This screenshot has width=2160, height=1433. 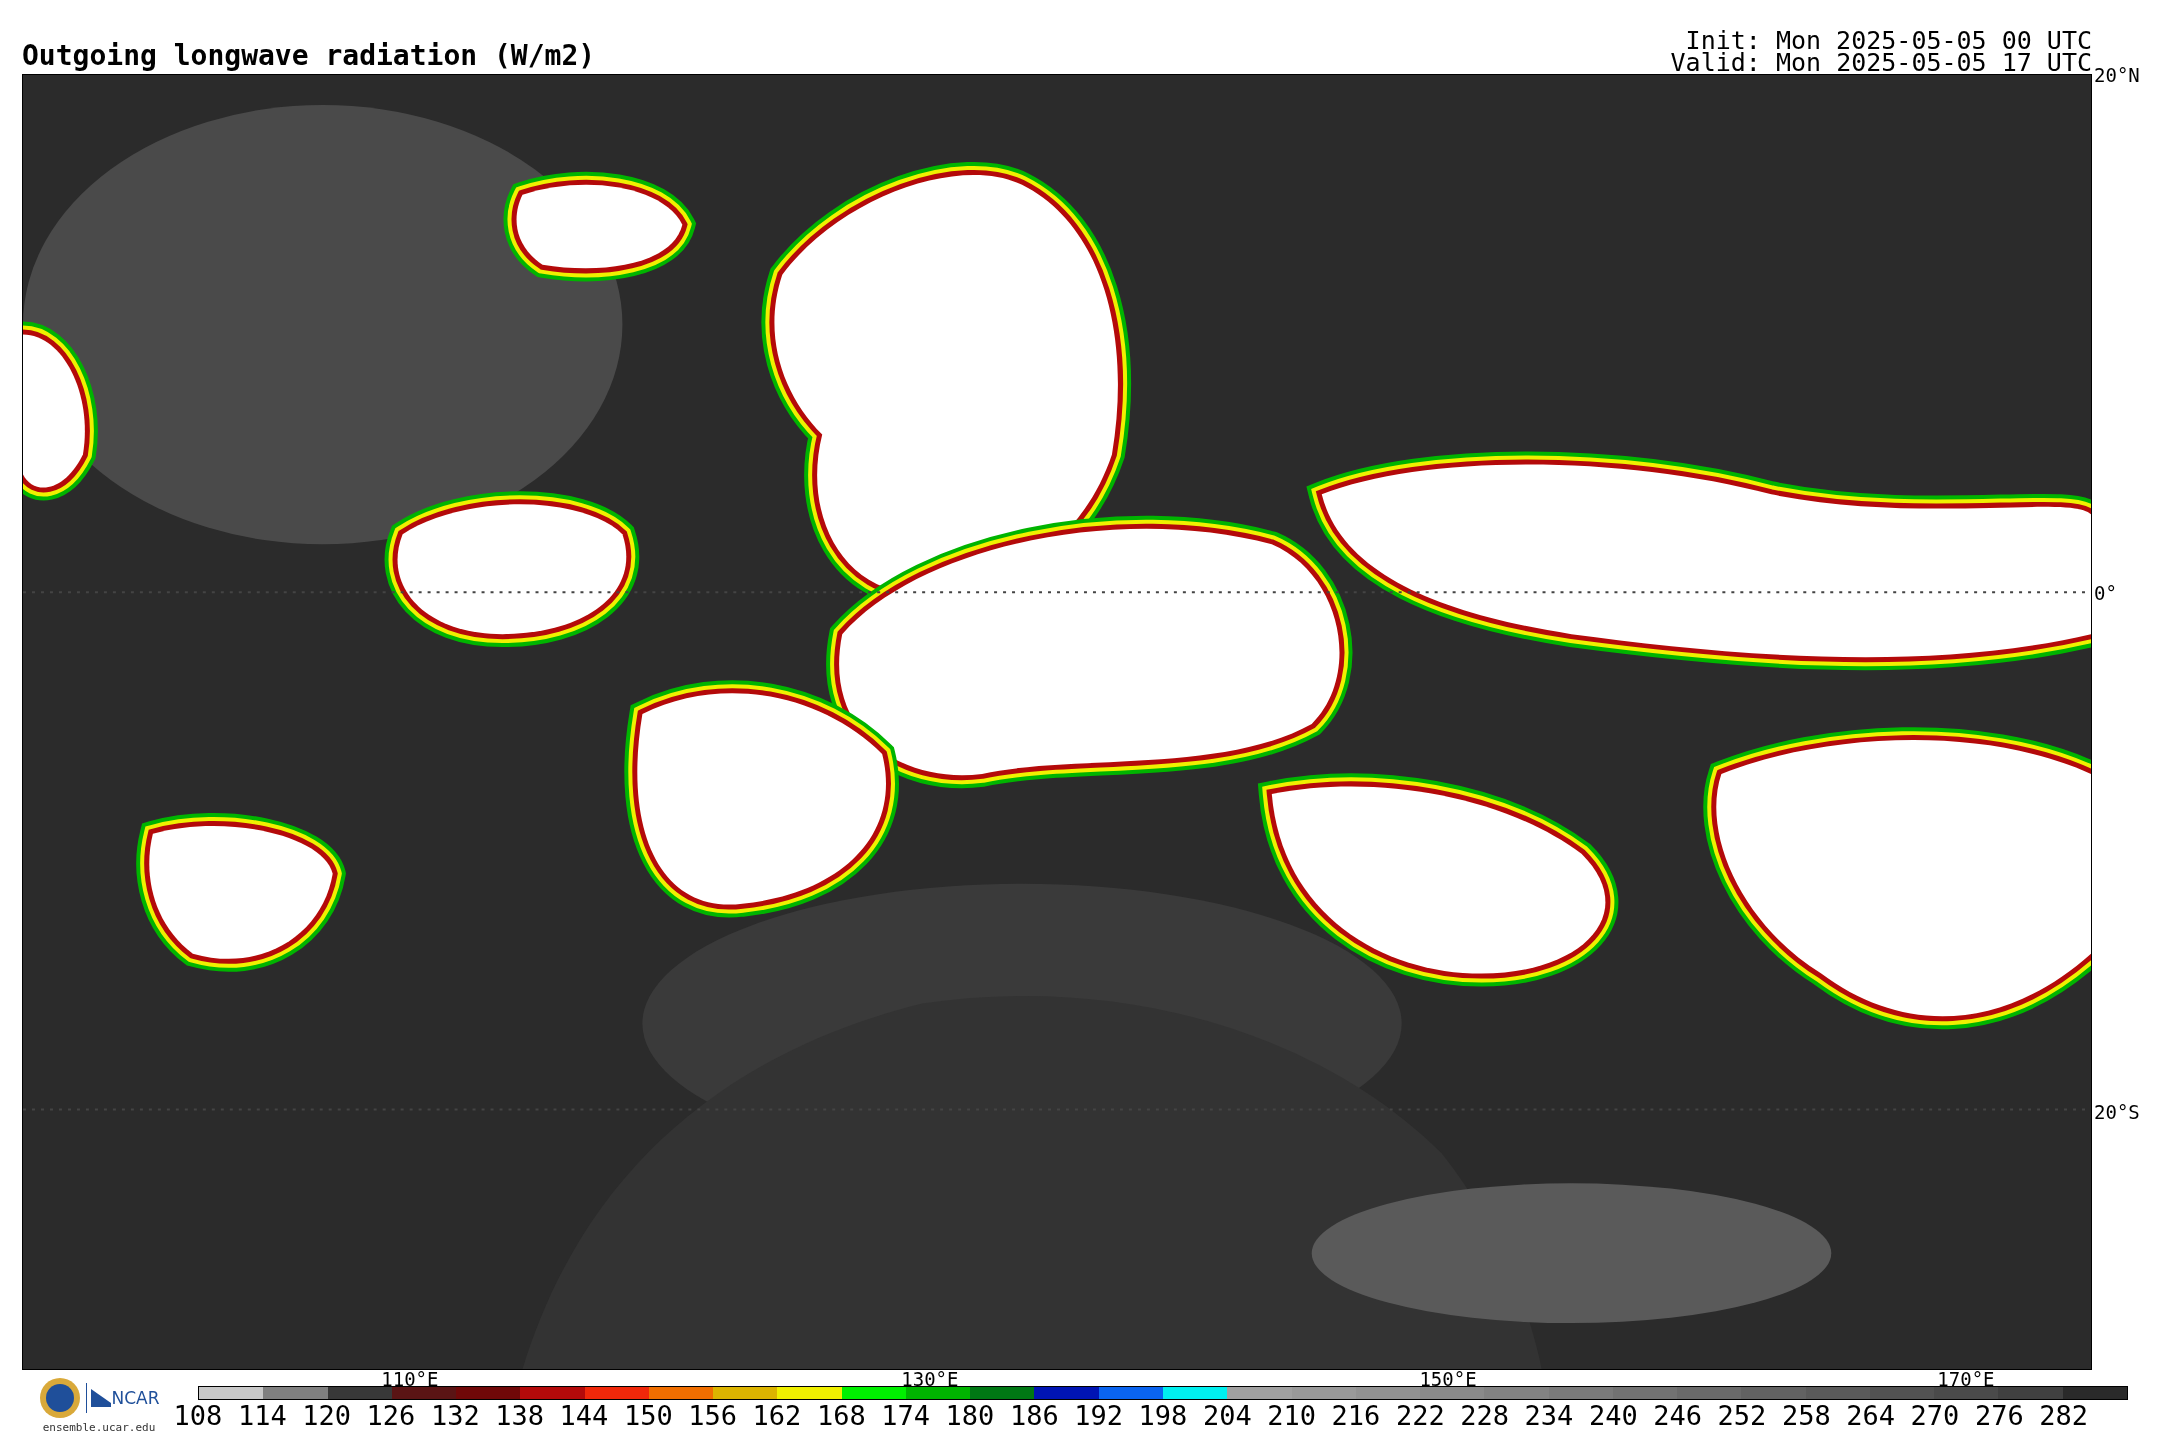 I want to click on seal-logo-icon, so click(x=60, y=1398).